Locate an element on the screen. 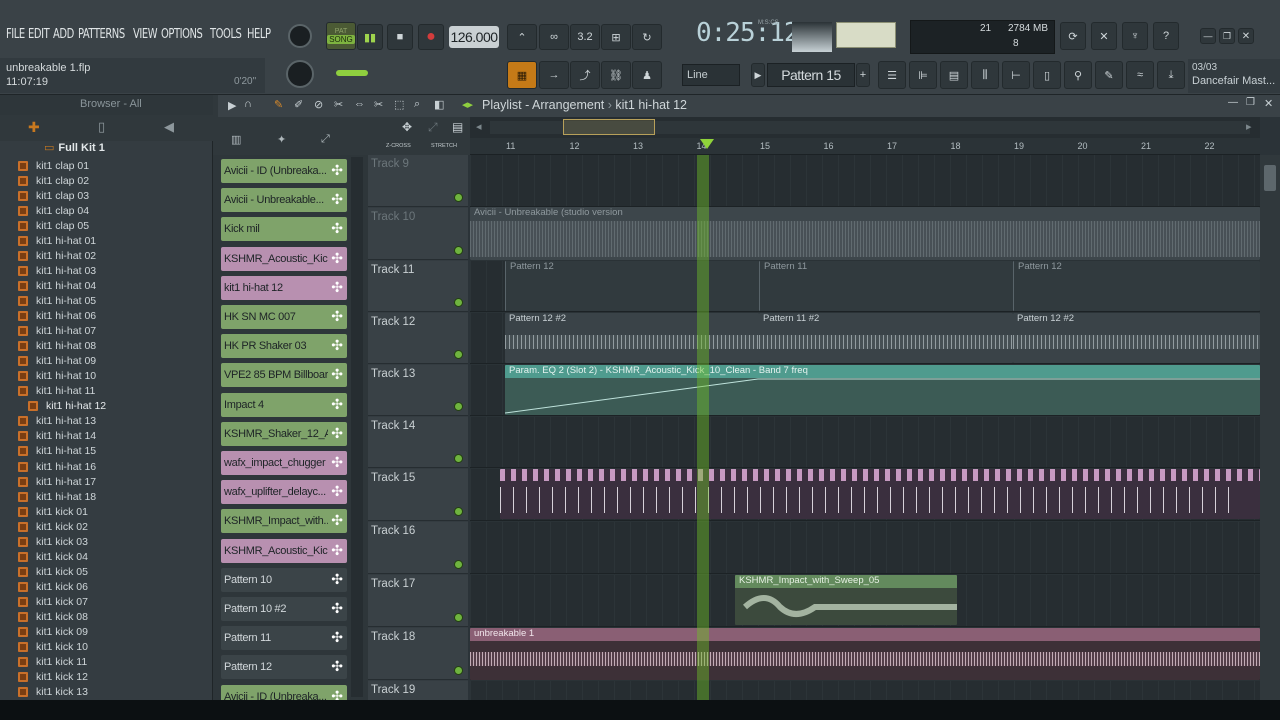  browser-item: kit1 hi-hat 07 is located at coordinates (57, 331).